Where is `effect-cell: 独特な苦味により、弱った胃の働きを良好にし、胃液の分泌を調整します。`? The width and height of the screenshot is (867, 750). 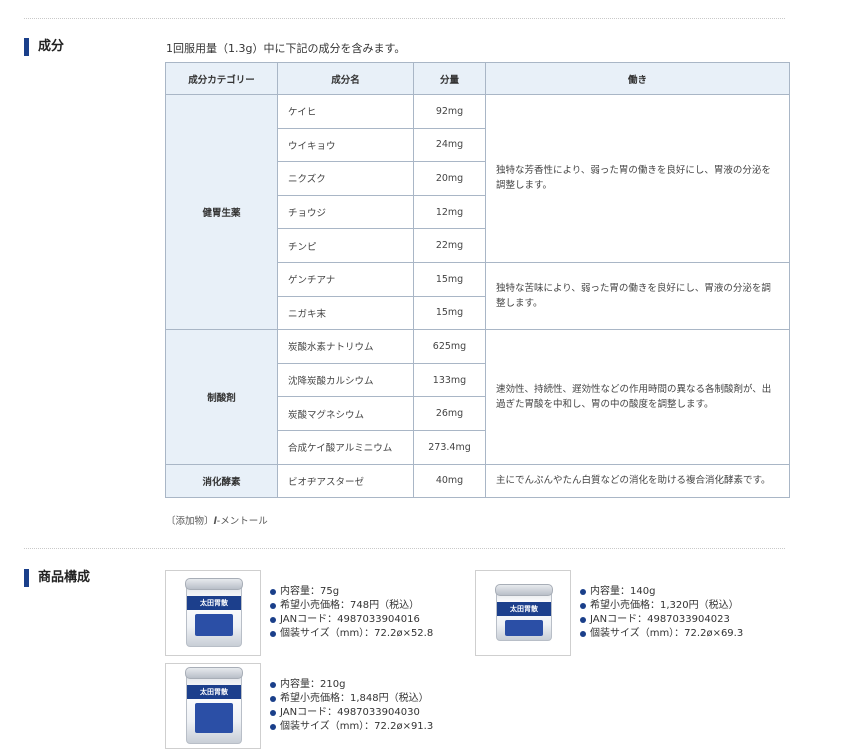
effect-cell: 独特な苦味により、弱った胃の働きを良好にし、胃液の分泌を調整します。 is located at coordinates (637, 296).